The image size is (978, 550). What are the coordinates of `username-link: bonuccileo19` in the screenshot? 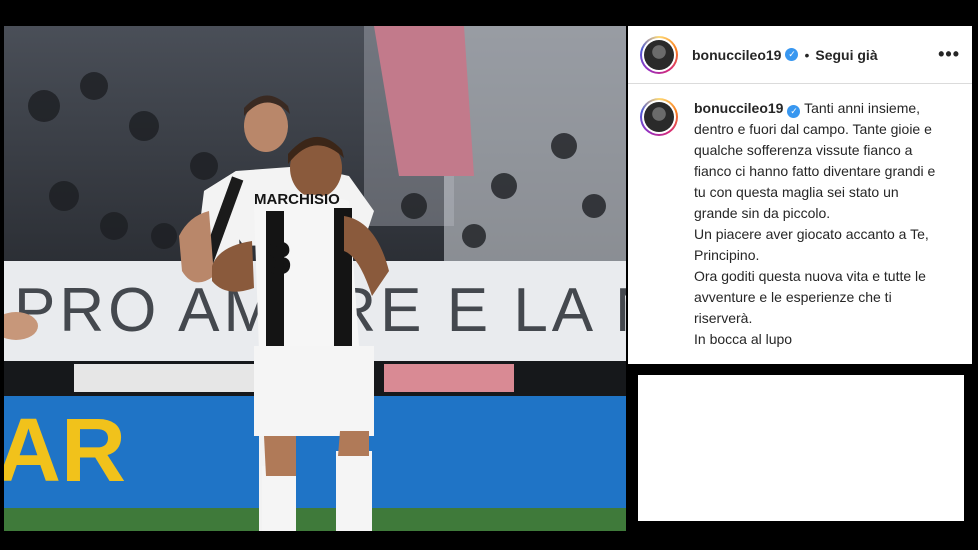 It's located at (736, 55).